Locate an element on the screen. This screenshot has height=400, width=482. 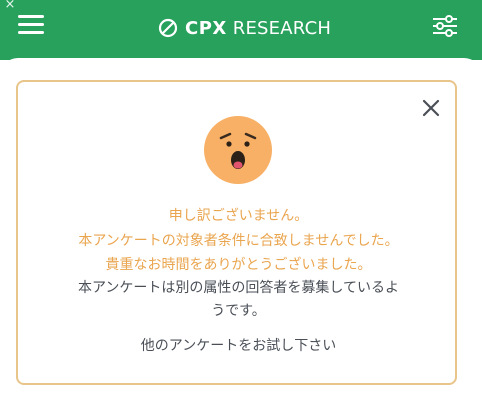
close-icon-graphic is located at coordinates (431, 108).